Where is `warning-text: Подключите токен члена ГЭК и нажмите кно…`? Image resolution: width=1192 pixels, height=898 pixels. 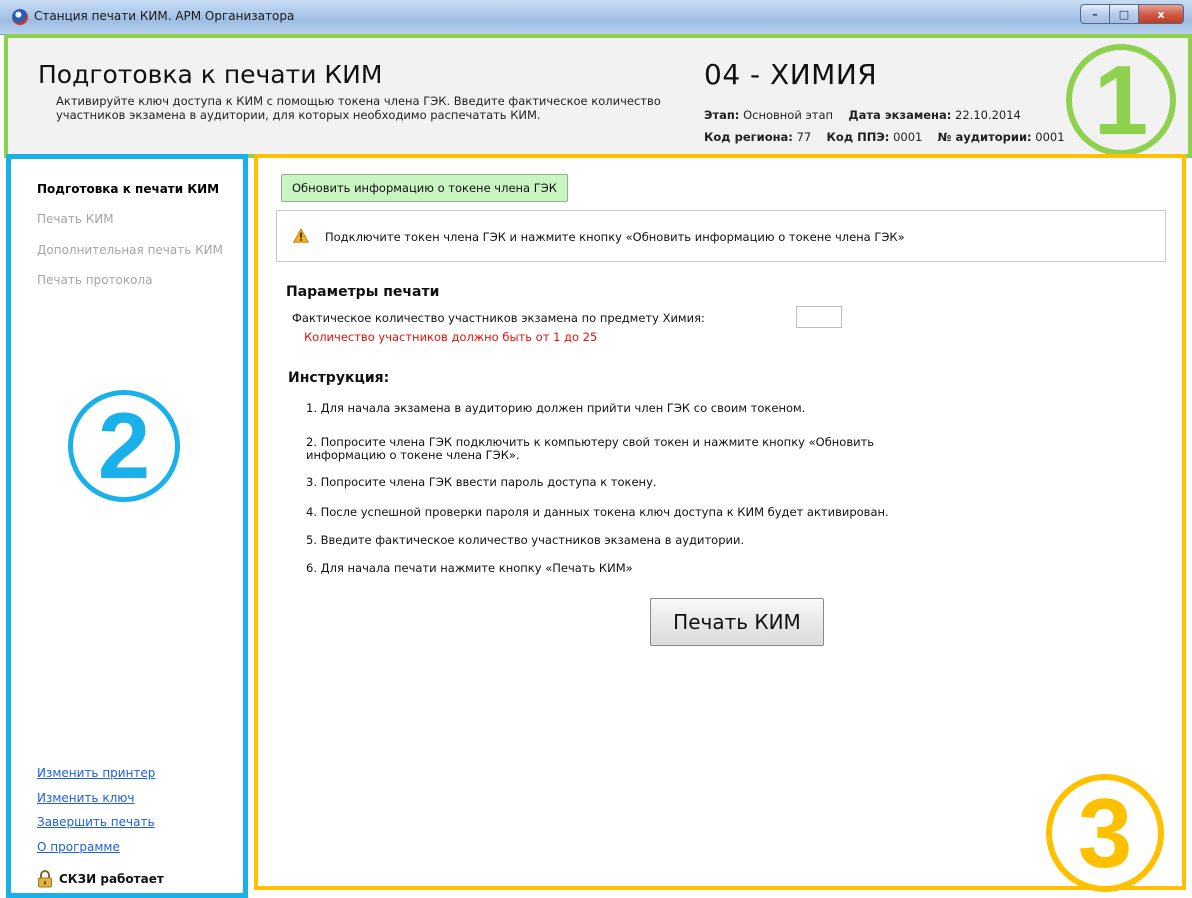
warning-text: Подключите токен члена ГЭК и нажмите кно… is located at coordinates (615, 237).